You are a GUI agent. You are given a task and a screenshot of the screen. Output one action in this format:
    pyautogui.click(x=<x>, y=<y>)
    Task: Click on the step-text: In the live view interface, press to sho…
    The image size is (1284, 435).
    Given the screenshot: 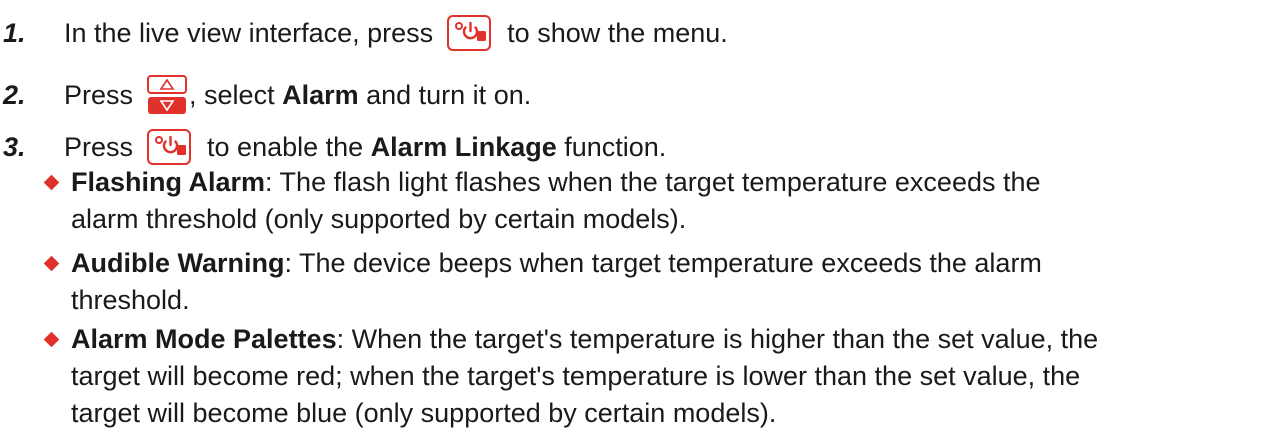 What is the action you would take?
    pyautogui.click(x=396, y=33)
    